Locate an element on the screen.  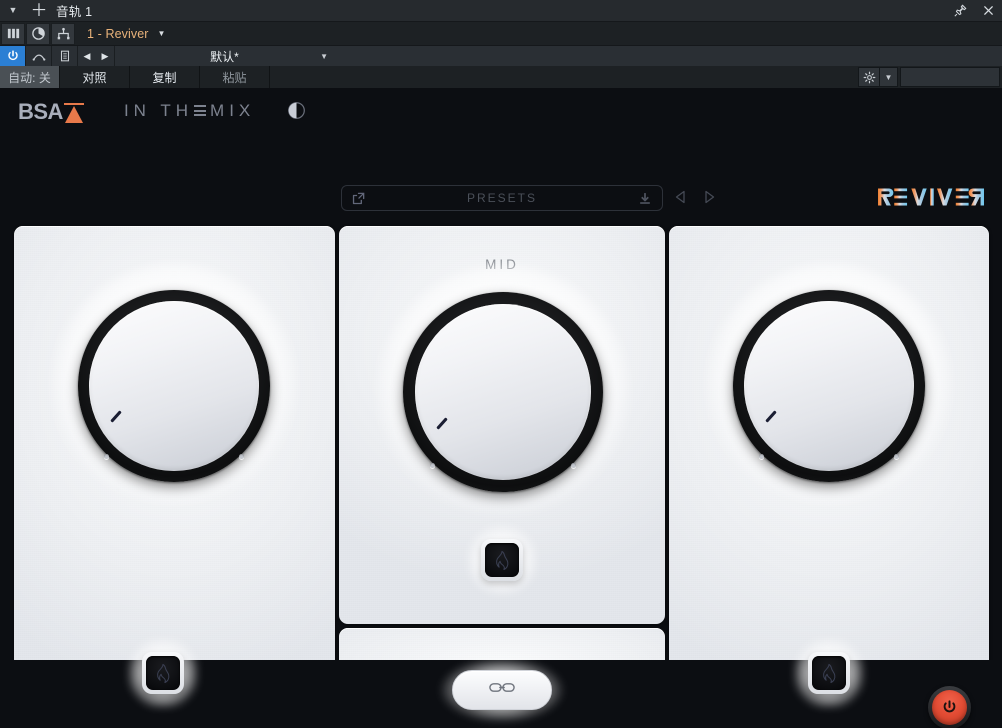
knob-mid is located at coordinates (503, 392).